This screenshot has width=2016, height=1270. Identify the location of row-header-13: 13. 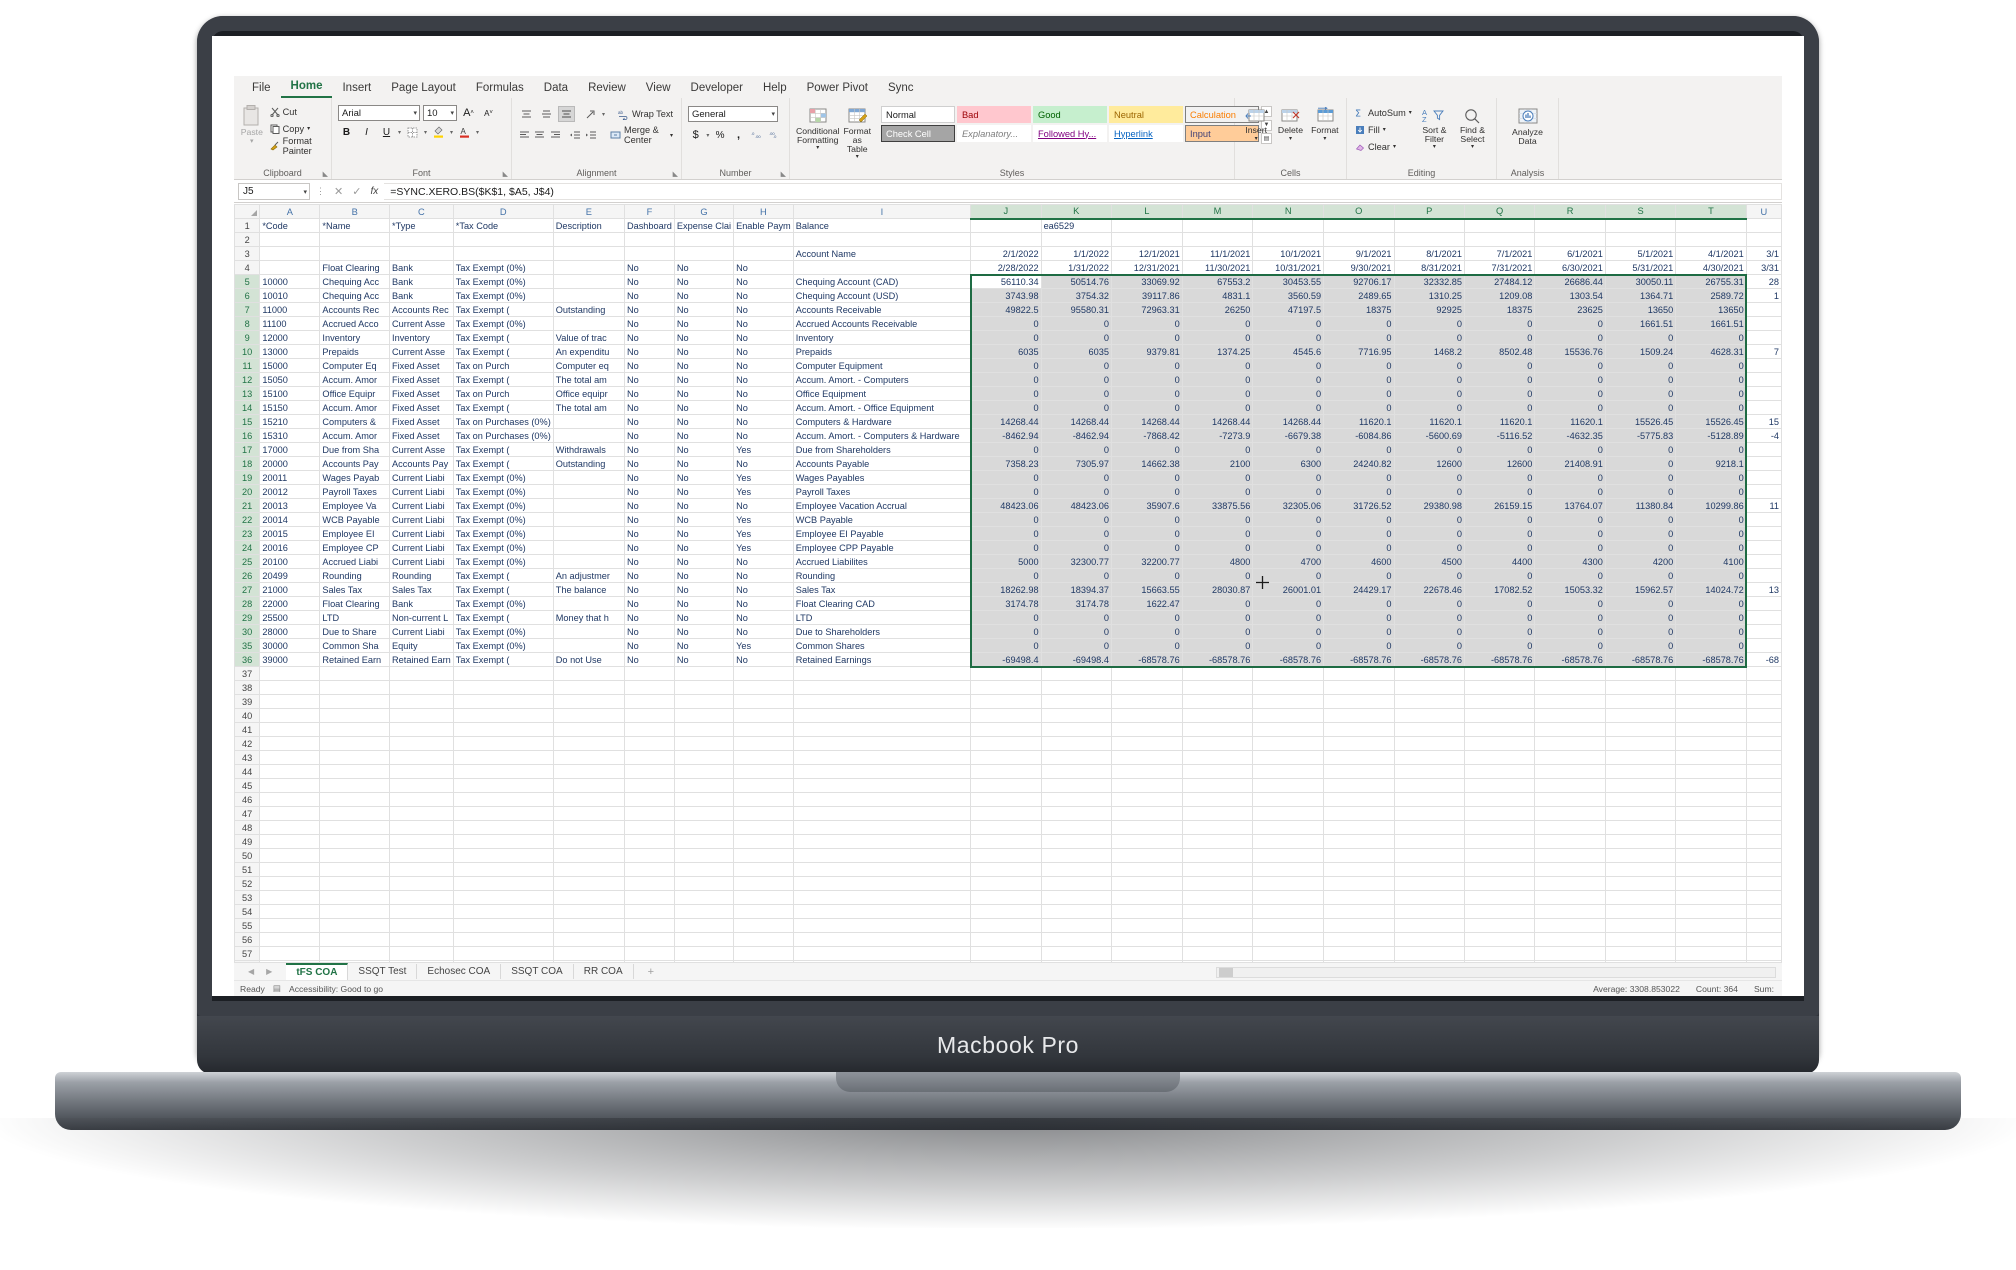
(247, 393).